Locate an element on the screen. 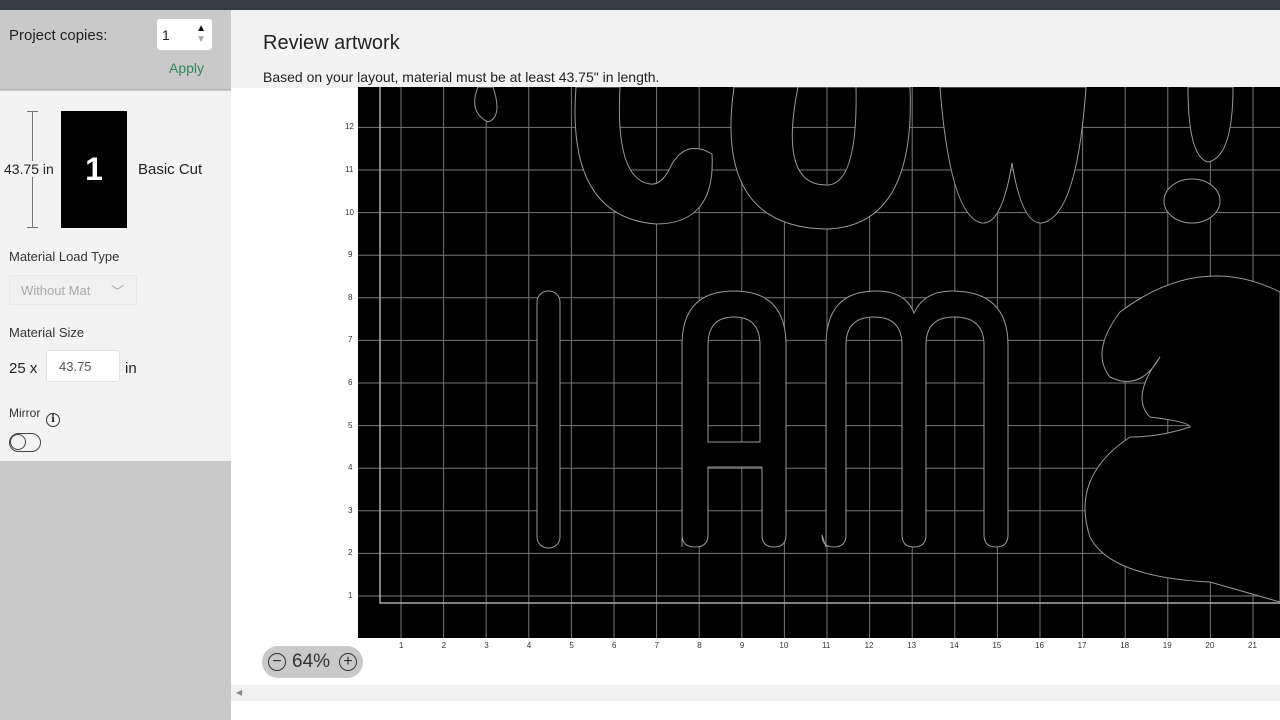  scroll-left-icon: ◀ is located at coordinates (239, 692).